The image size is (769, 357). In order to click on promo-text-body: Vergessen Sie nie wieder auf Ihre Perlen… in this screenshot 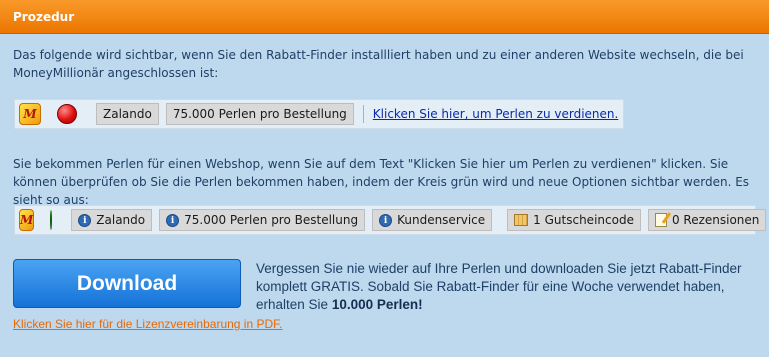, I will do `click(499, 286)`.